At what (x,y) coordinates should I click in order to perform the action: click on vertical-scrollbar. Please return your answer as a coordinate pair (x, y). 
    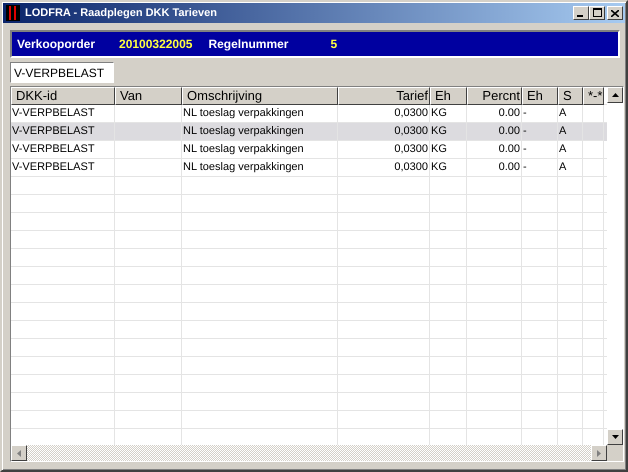
    Looking at the image, I should click on (615, 266).